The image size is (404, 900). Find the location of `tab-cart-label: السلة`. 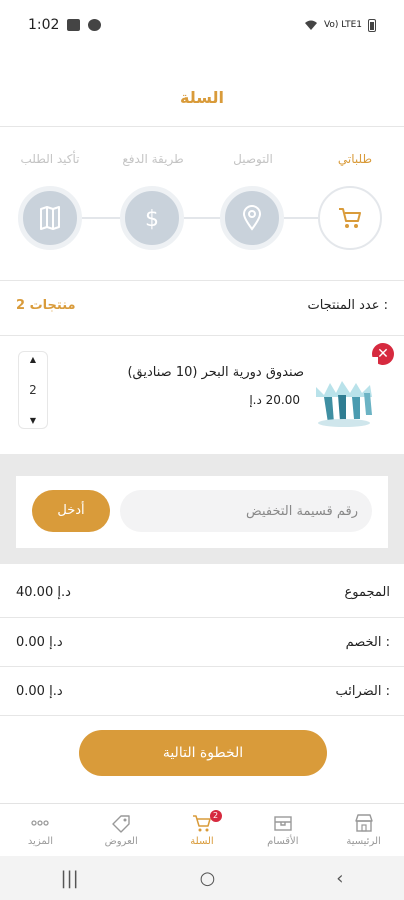

tab-cart-label: السلة is located at coordinates (202, 841).